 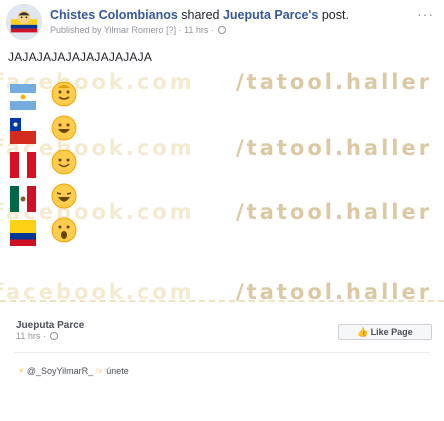 I want to click on post-text: JAJAJAJAJAJAJAJAJAJA, so click(x=80, y=57).